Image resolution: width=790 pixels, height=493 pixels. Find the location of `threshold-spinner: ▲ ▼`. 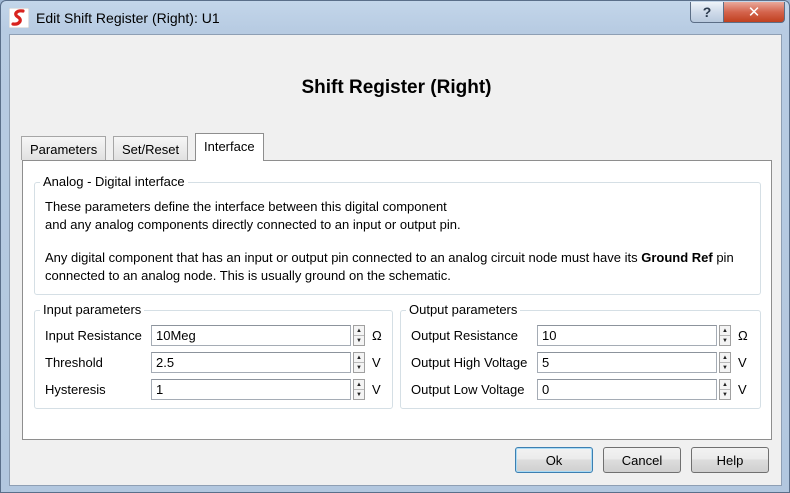

threshold-spinner: ▲ ▼ is located at coordinates (359, 362).